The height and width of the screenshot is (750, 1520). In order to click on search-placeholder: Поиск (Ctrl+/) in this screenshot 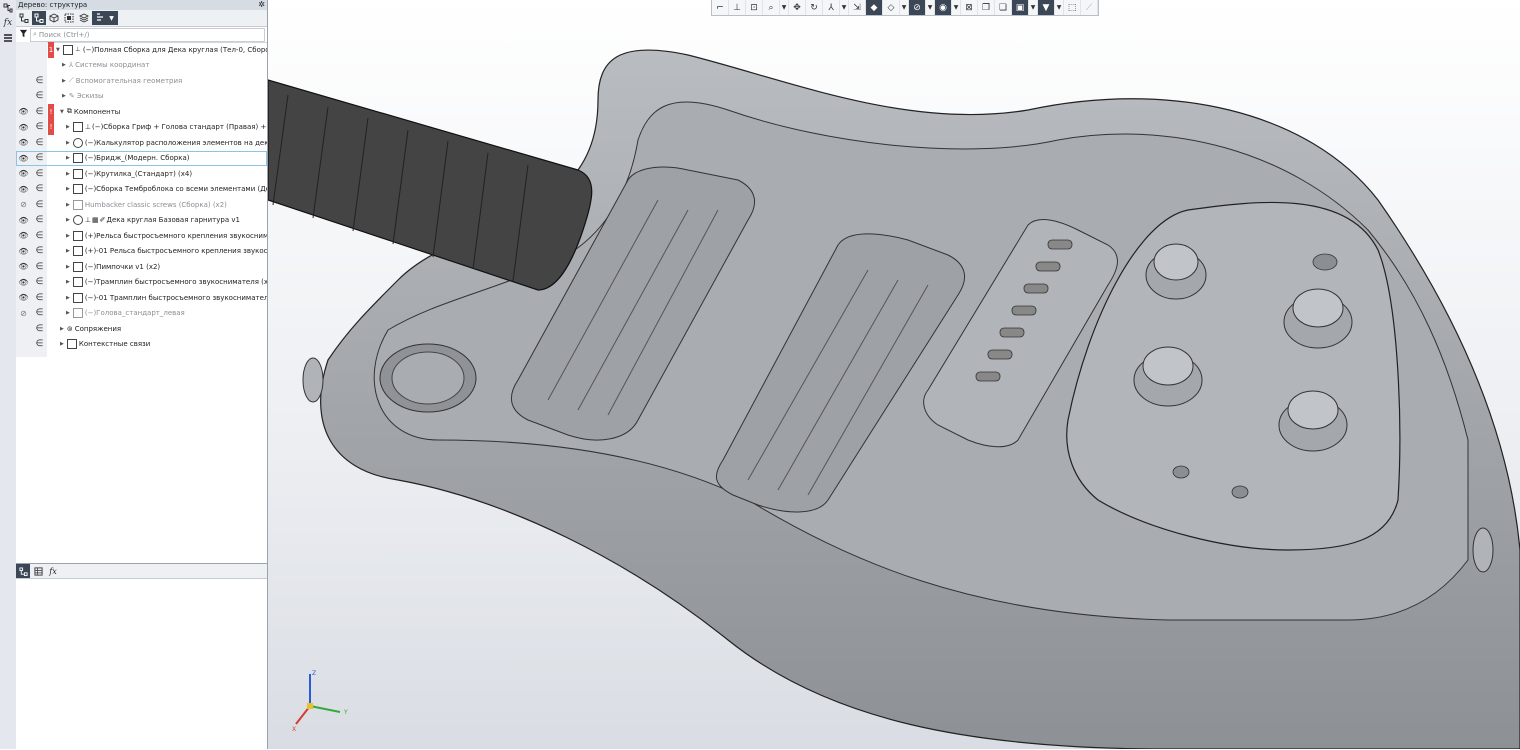, I will do `click(64, 34)`.